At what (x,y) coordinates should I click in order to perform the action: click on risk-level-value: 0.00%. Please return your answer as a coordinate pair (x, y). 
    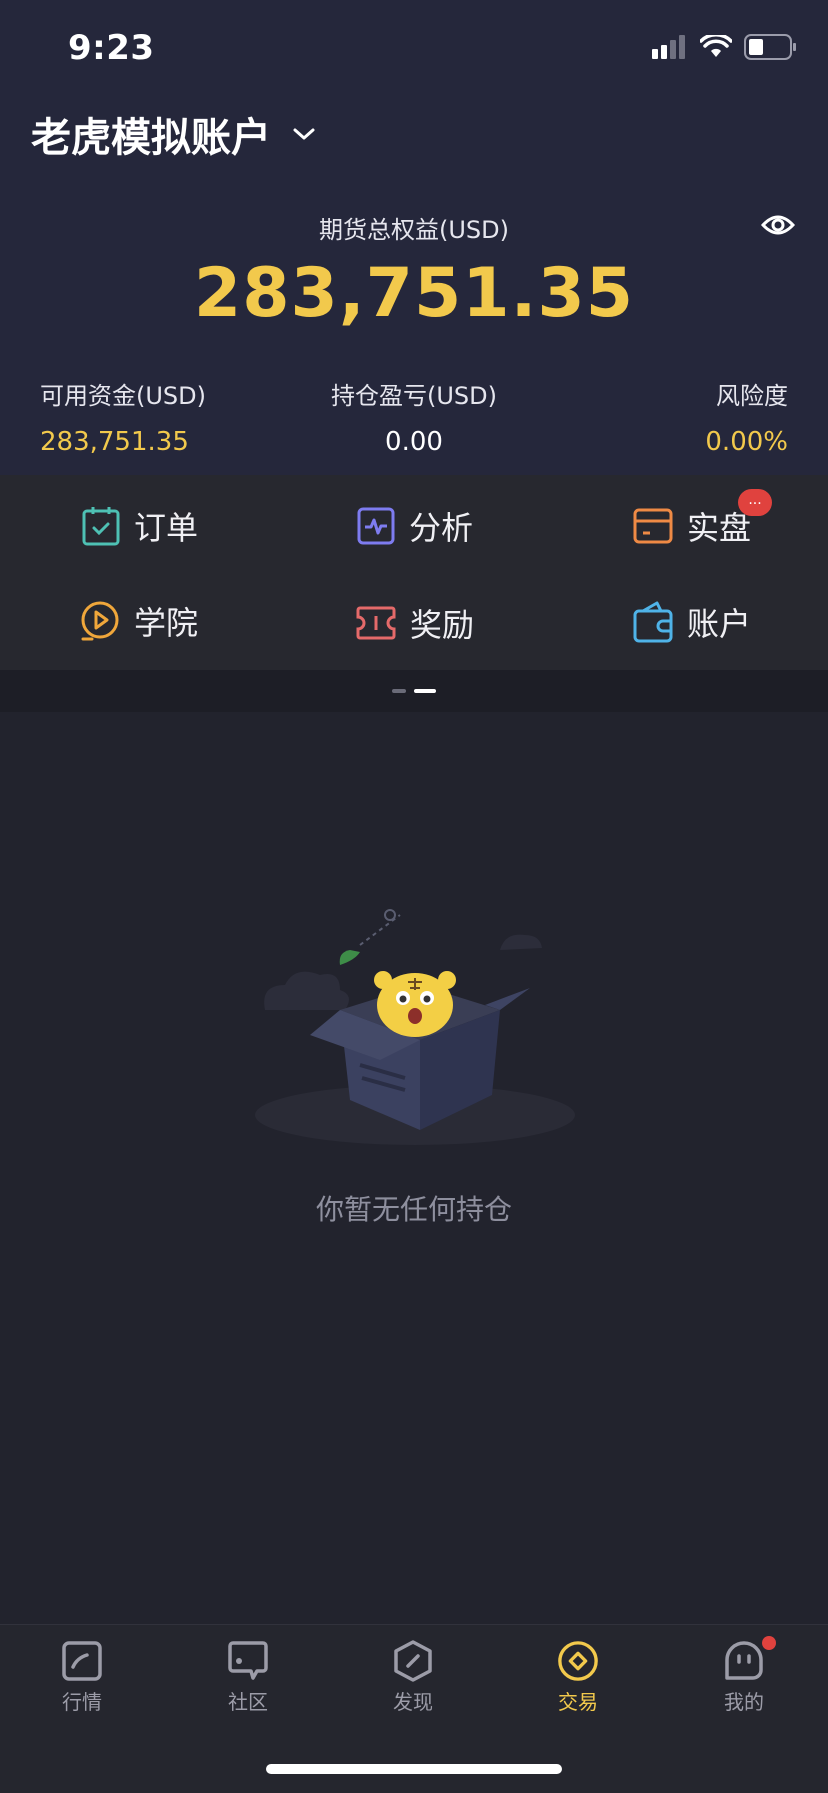
    Looking at the image, I should click on (746, 442).